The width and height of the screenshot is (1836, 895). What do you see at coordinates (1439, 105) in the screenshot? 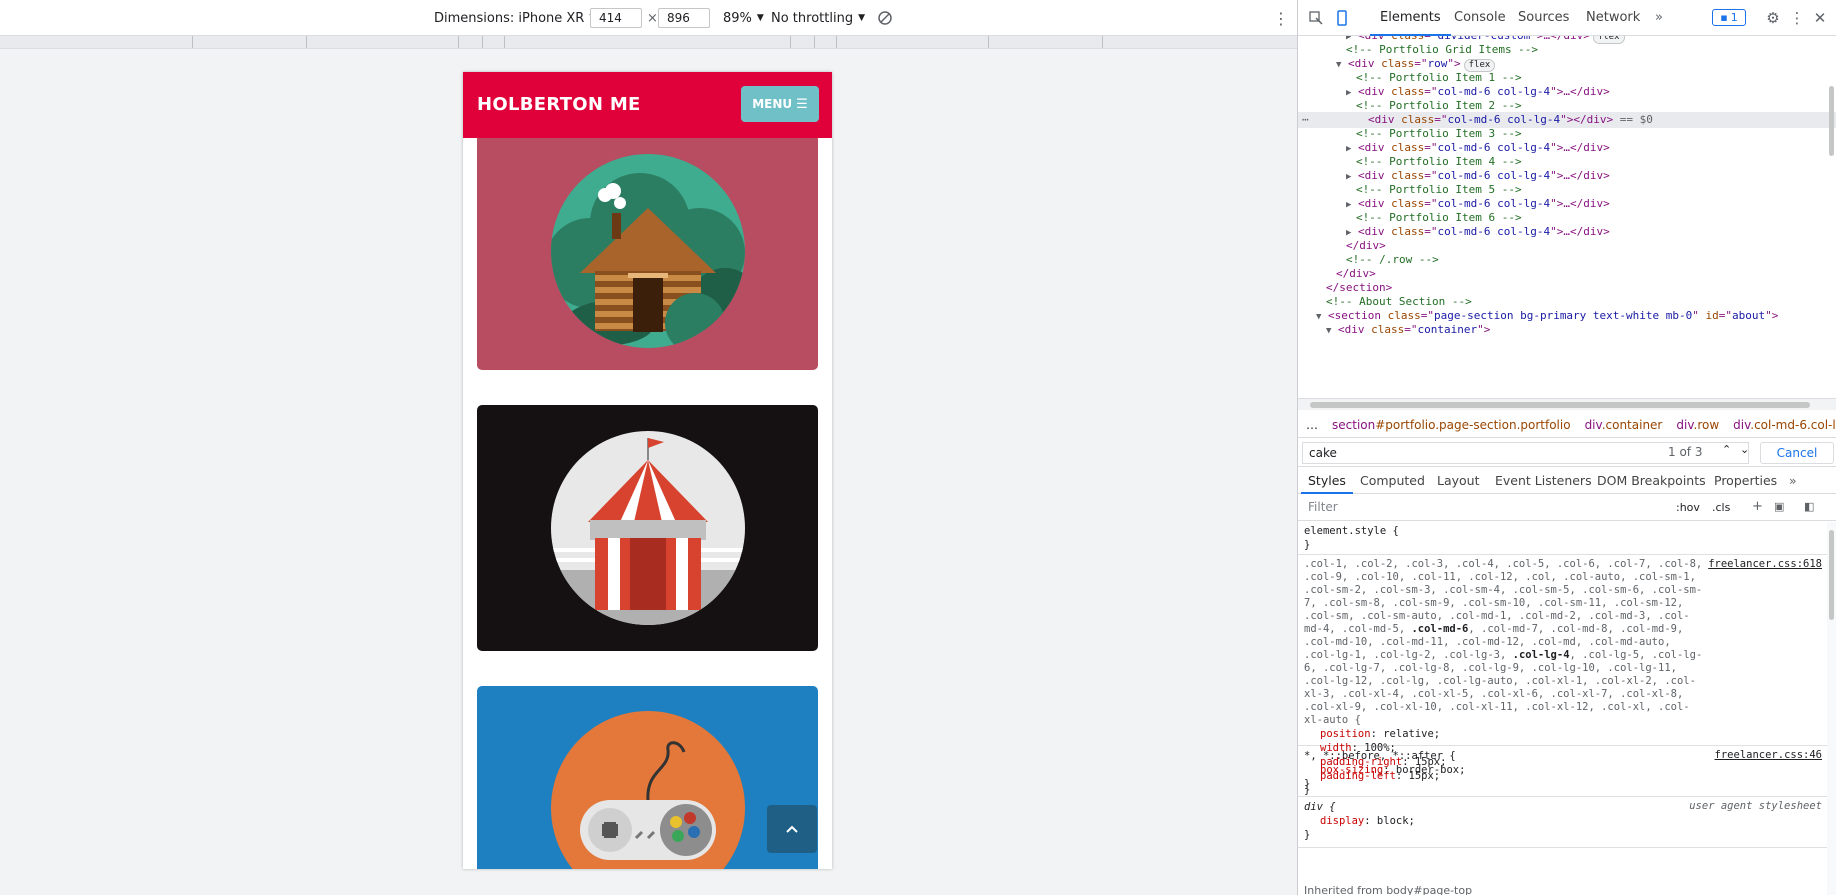
I see `html-comment: <!-- Portfolio Item 2 -->` at bounding box center [1439, 105].